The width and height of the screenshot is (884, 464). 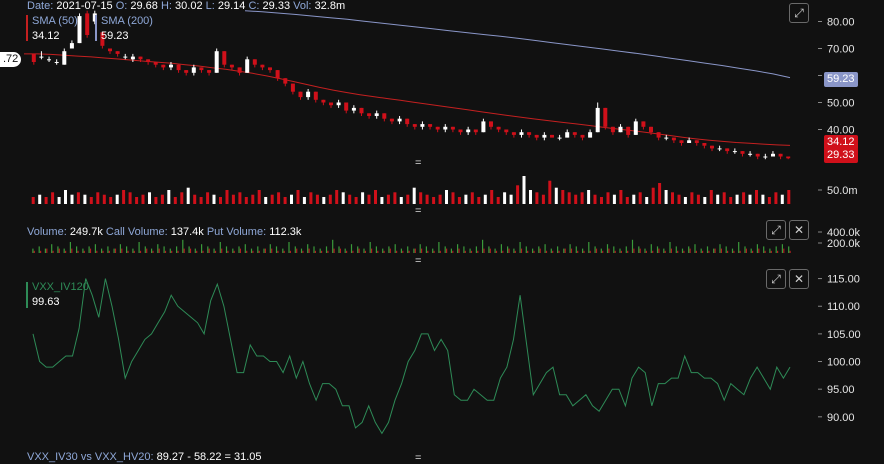 What do you see at coordinates (799, 279) in the screenshot?
I see `close-iv-pane-button: ✕` at bounding box center [799, 279].